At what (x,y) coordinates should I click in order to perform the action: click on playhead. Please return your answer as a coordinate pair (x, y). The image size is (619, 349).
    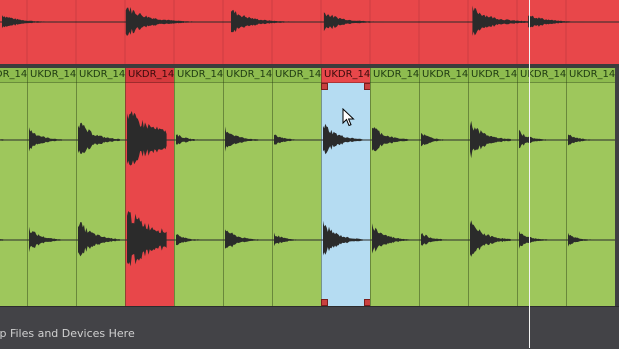
    Looking at the image, I should click on (529, 174).